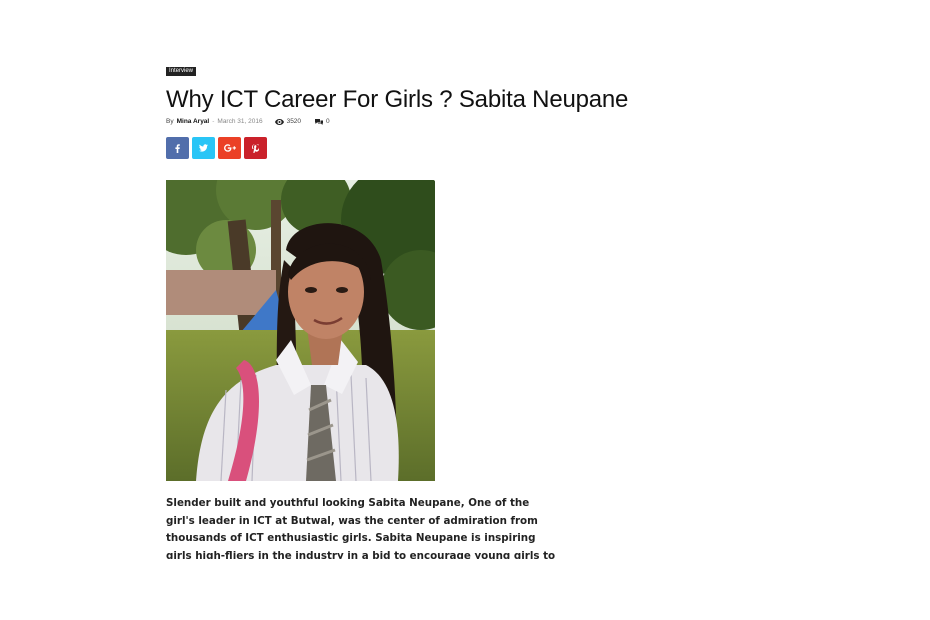 Image resolution: width=930 pixels, height=620 pixels. Describe the element at coordinates (181, 71) in the screenshot. I see `category-badge: Interview` at that location.